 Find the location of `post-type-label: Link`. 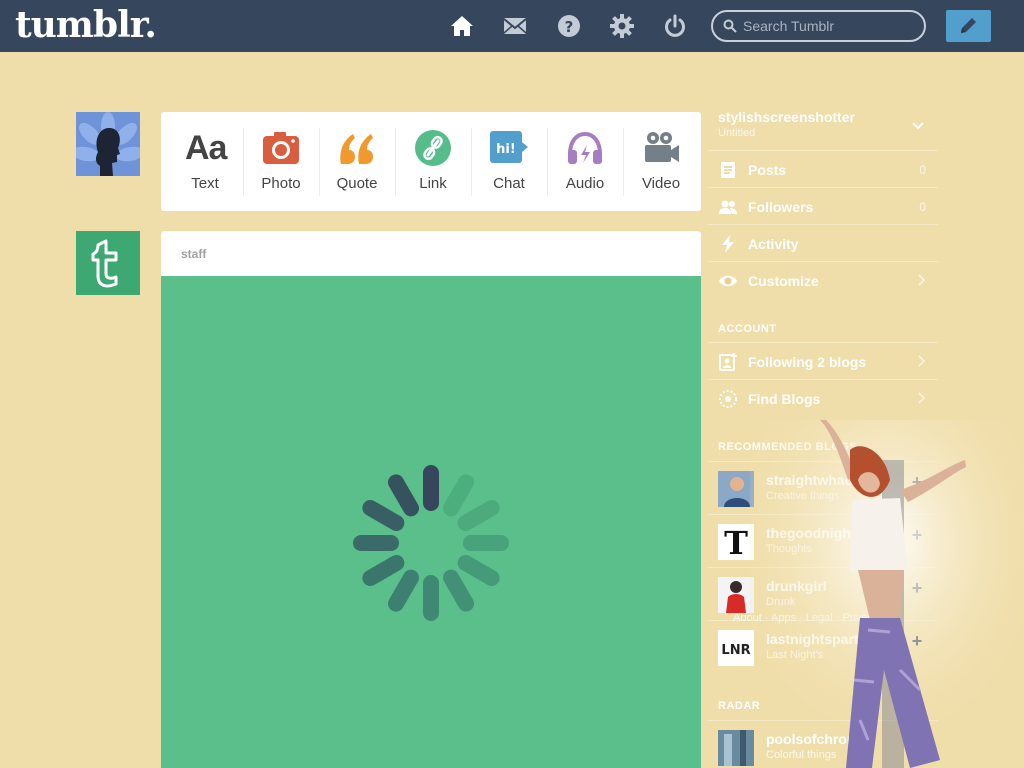

post-type-label: Link is located at coordinates (433, 183).